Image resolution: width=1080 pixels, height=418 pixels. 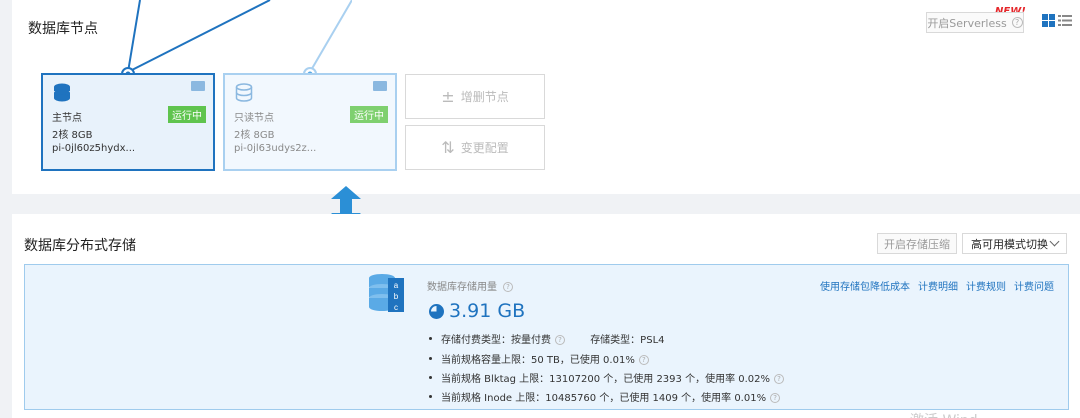 I want to click on enable-serverless-button: 开启Serverless ?, so click(x=975, y=22).